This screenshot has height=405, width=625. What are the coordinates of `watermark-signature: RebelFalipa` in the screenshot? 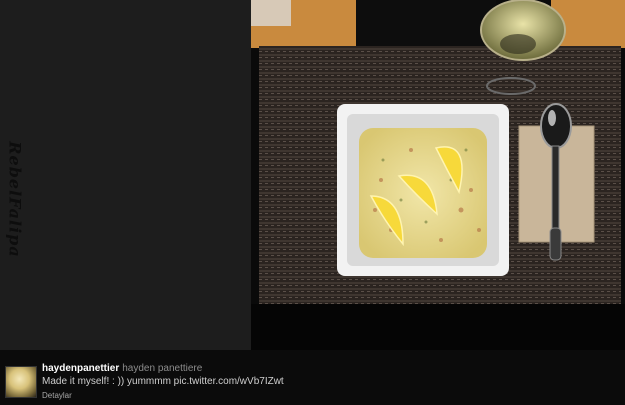 It's located at (15, 199).